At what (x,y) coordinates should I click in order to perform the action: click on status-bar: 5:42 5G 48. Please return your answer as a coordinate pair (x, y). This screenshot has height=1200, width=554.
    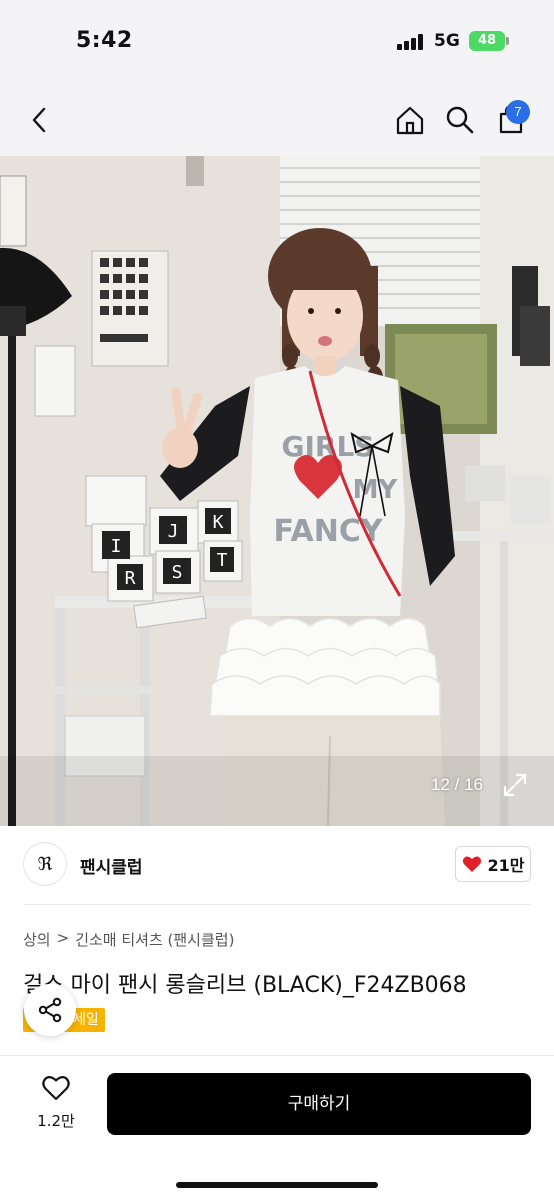
    Looking at the image, I should click on (277, 42).